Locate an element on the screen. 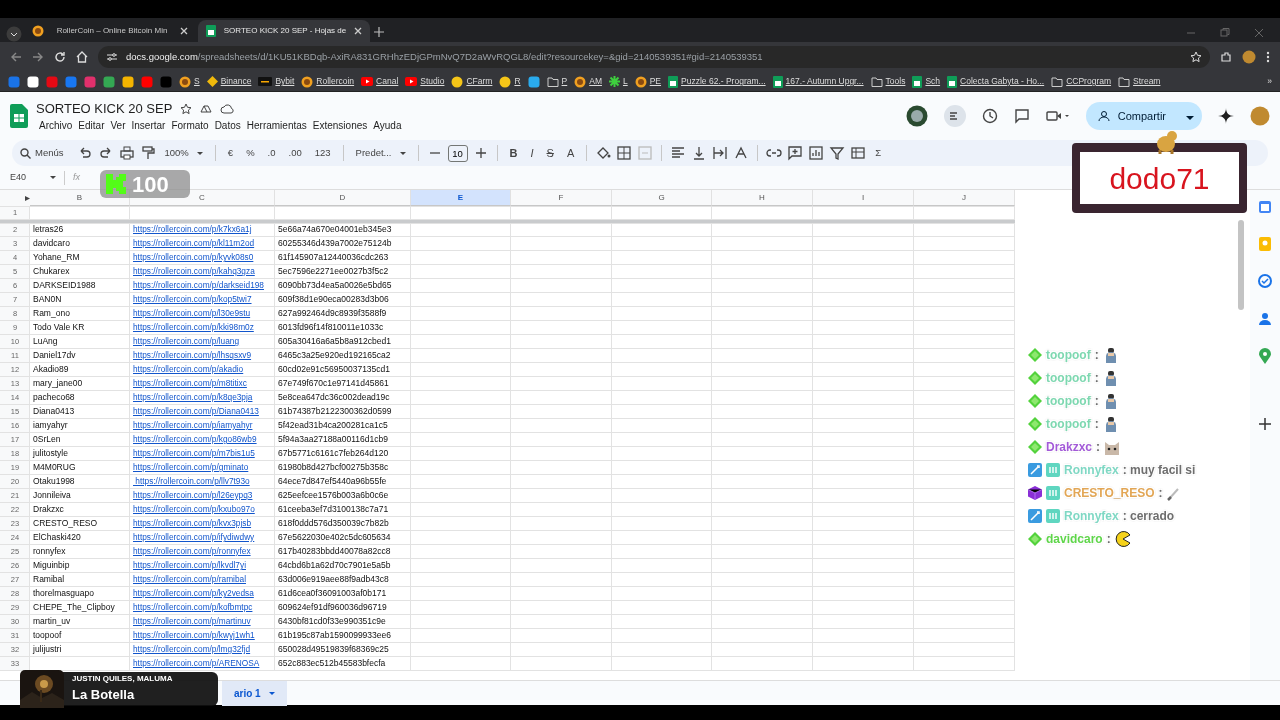 The height and width of the screenshot is (720, 1280). table-cell: 625eefcee1576b003a6b0c6e is located at coordinates (333, 495).